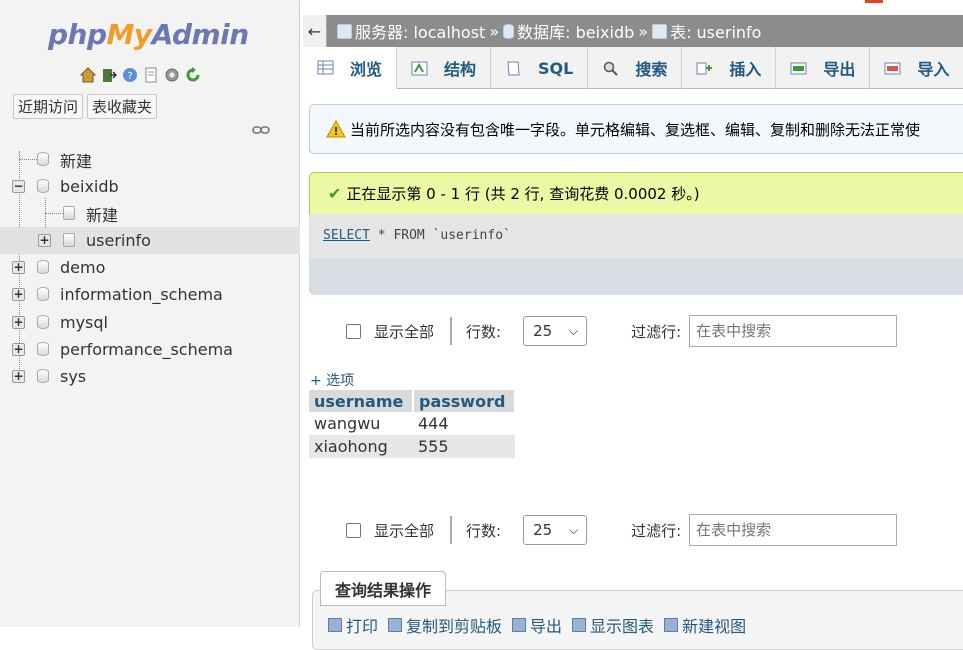  I want to click on logo-admin: Admin, so click(200, 34).